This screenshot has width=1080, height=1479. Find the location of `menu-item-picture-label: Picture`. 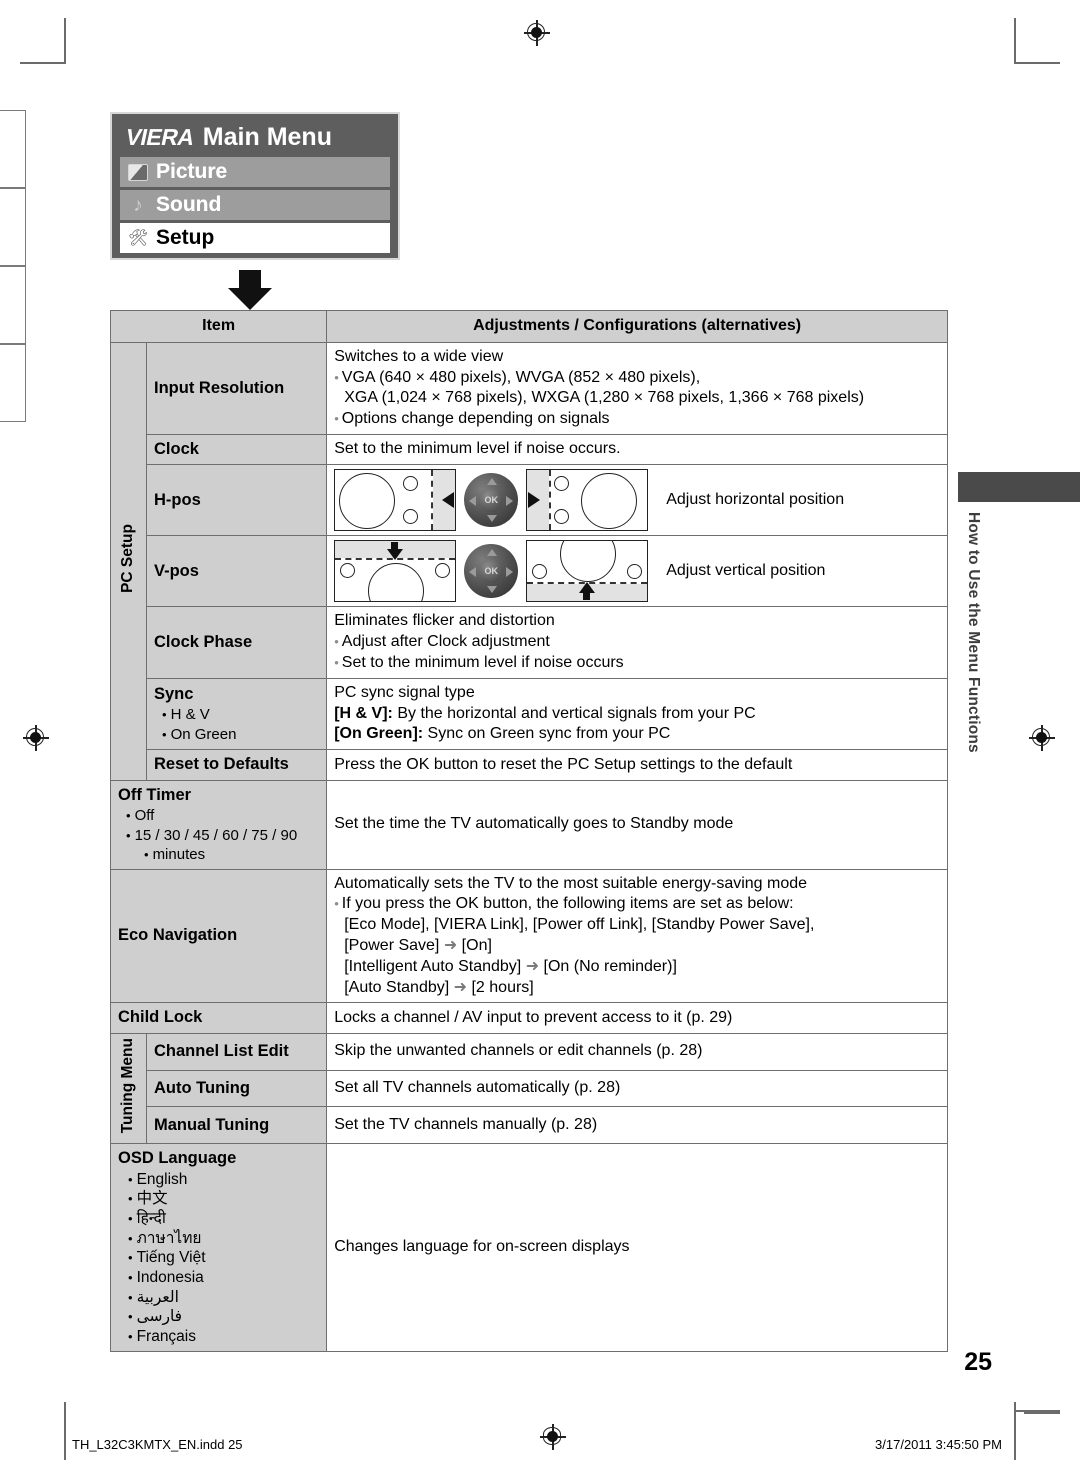

menu-item-picture-label: Picture is located at coordinates (192, 171).